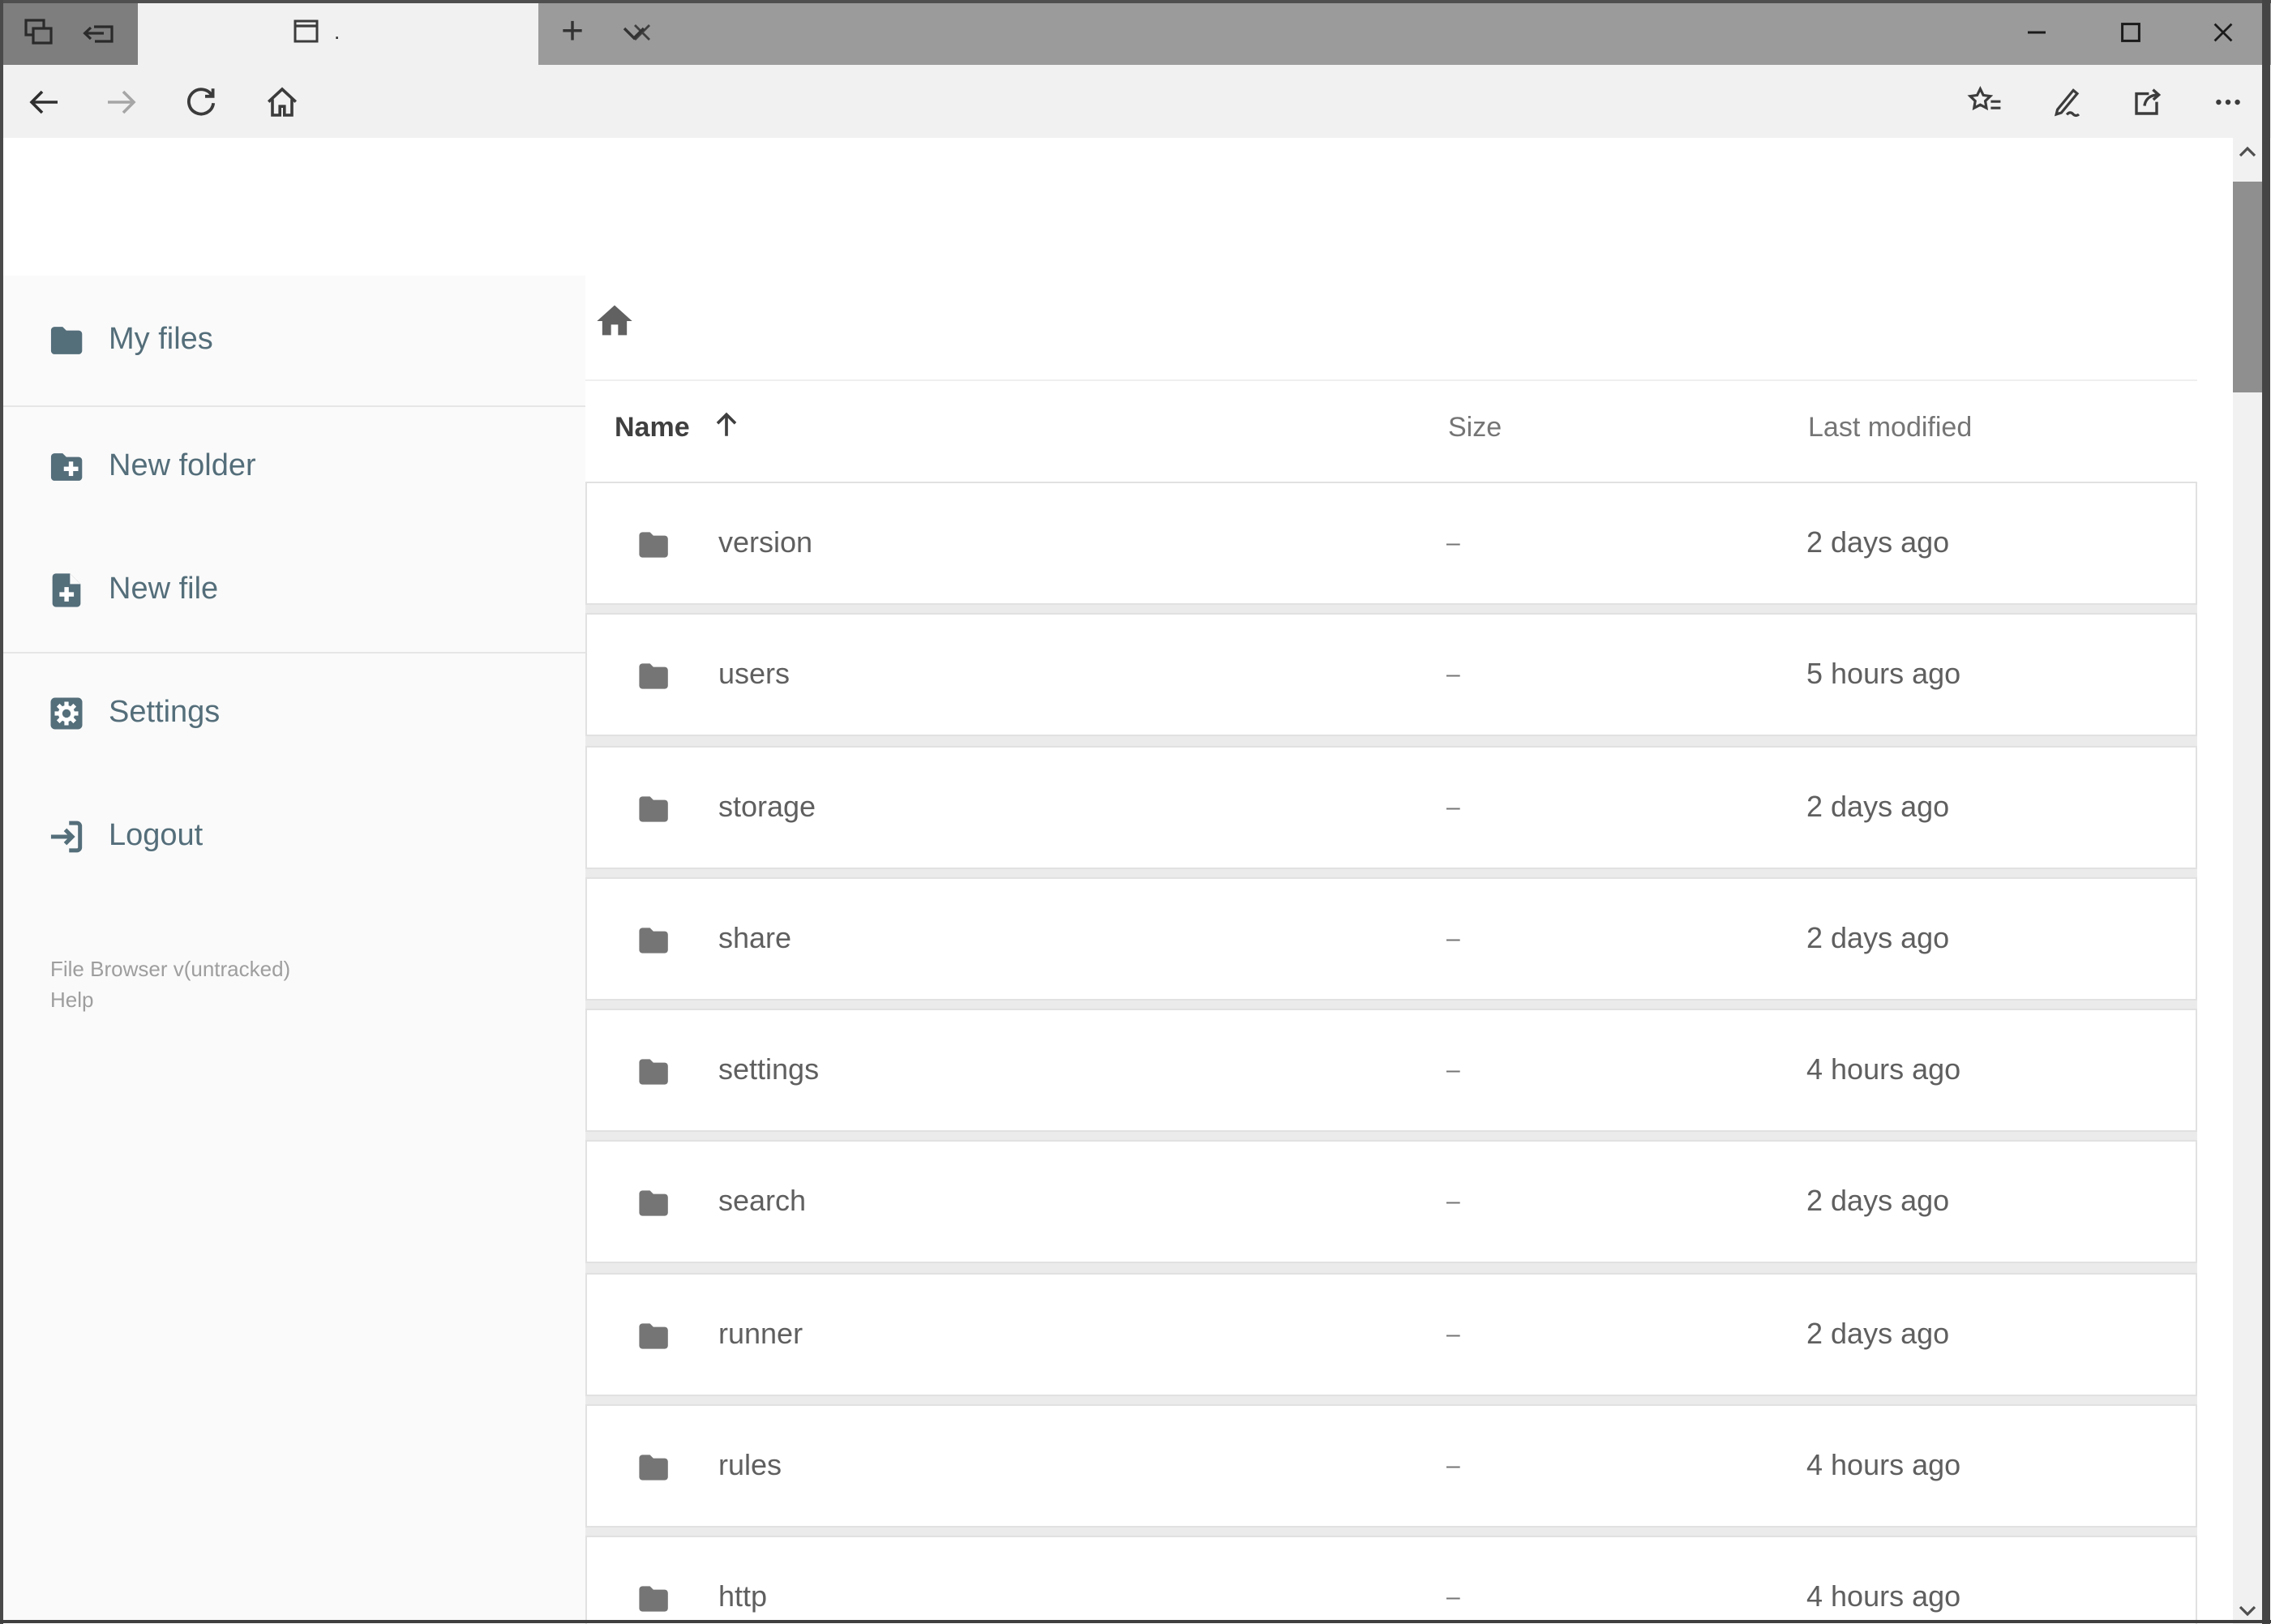 This screenshot has width=2271, height=1624. What do you see at coordinates (1135, 33) in the screenshot?
I see `titlebar: . +` at bounding box center [1135, 33].